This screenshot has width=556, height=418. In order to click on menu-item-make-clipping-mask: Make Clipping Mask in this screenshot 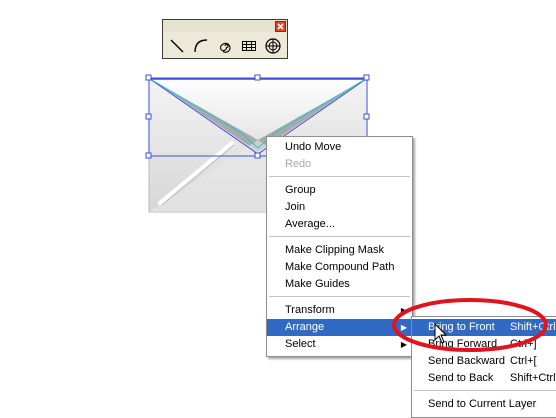, I will do `click(339, 250)`.